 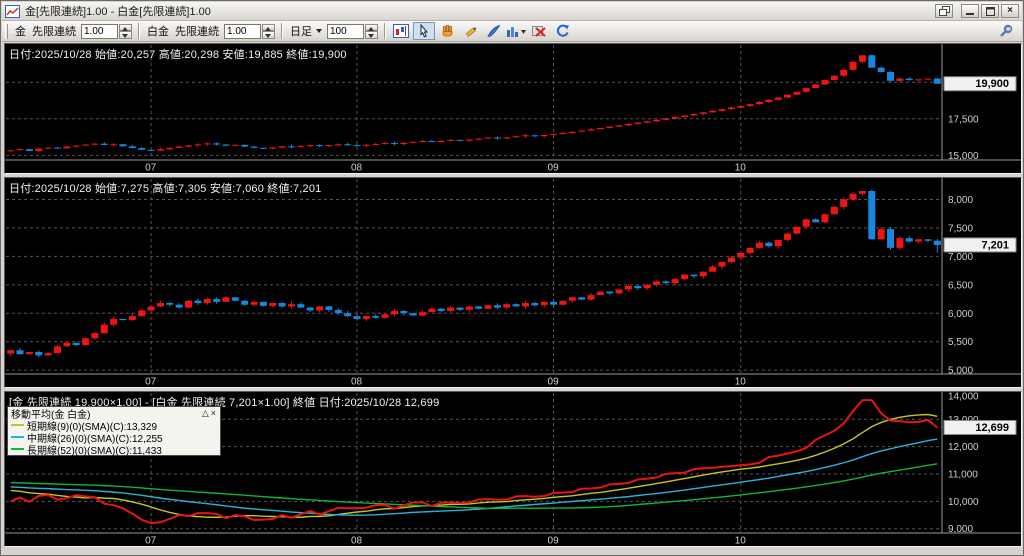 I want to click on gold-multiplier-down-button, so click(x=125, y=35).